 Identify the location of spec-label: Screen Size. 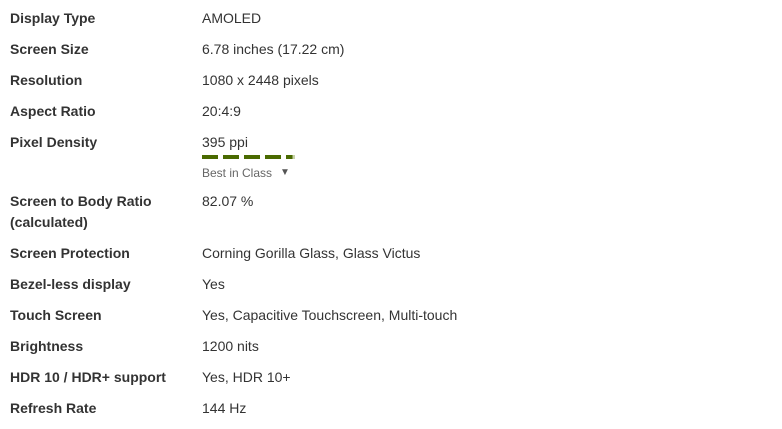
(49, 49).